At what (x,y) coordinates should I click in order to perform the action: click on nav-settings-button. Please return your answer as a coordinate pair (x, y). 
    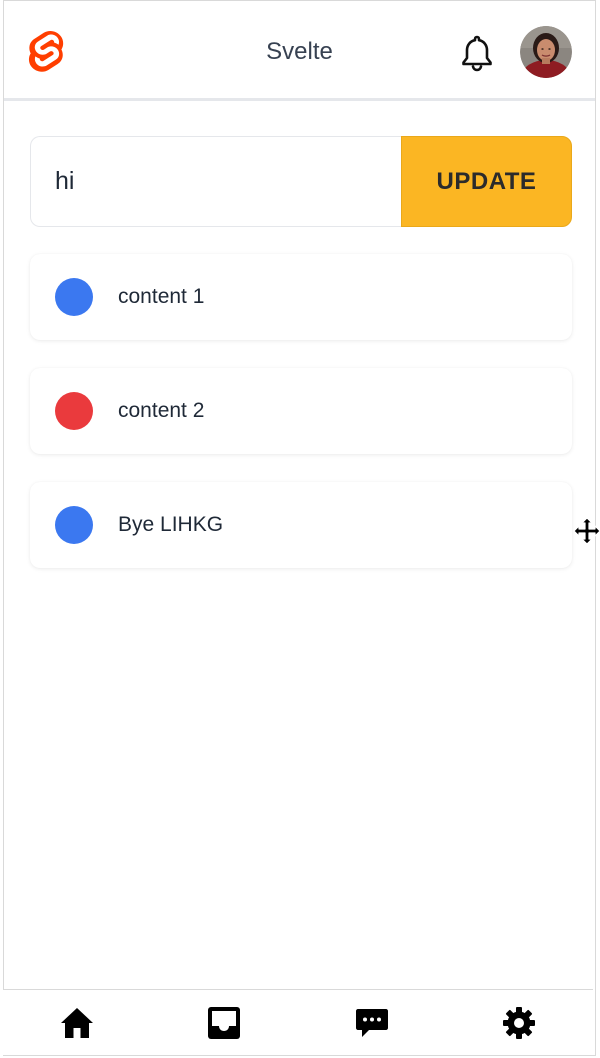
    Looking at the image, I should click on (519, 1023).